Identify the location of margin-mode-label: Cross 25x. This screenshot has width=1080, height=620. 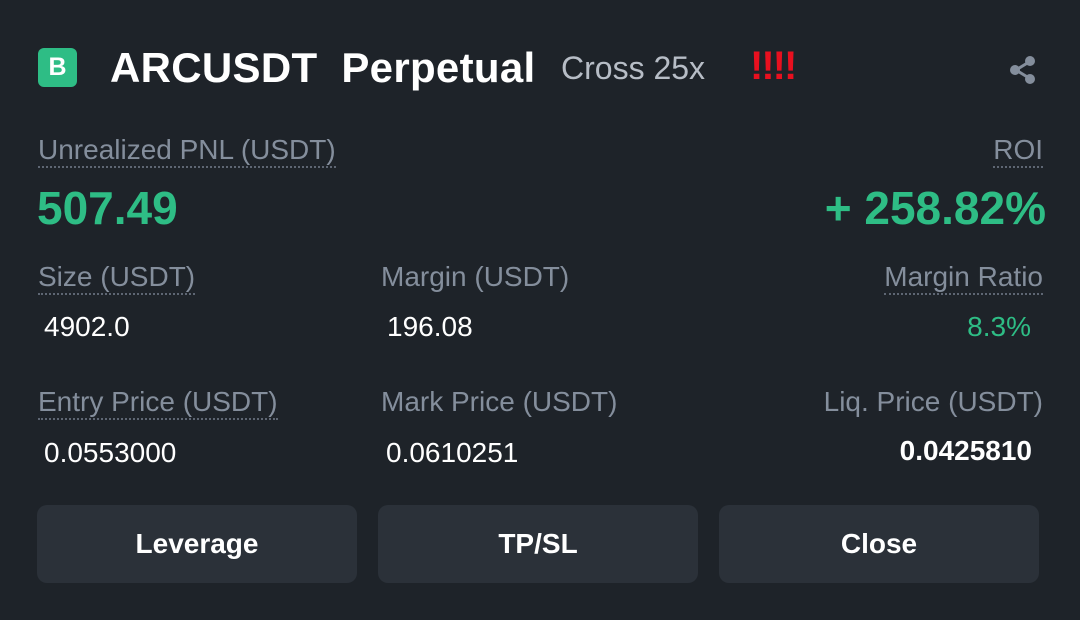
(633, 68).